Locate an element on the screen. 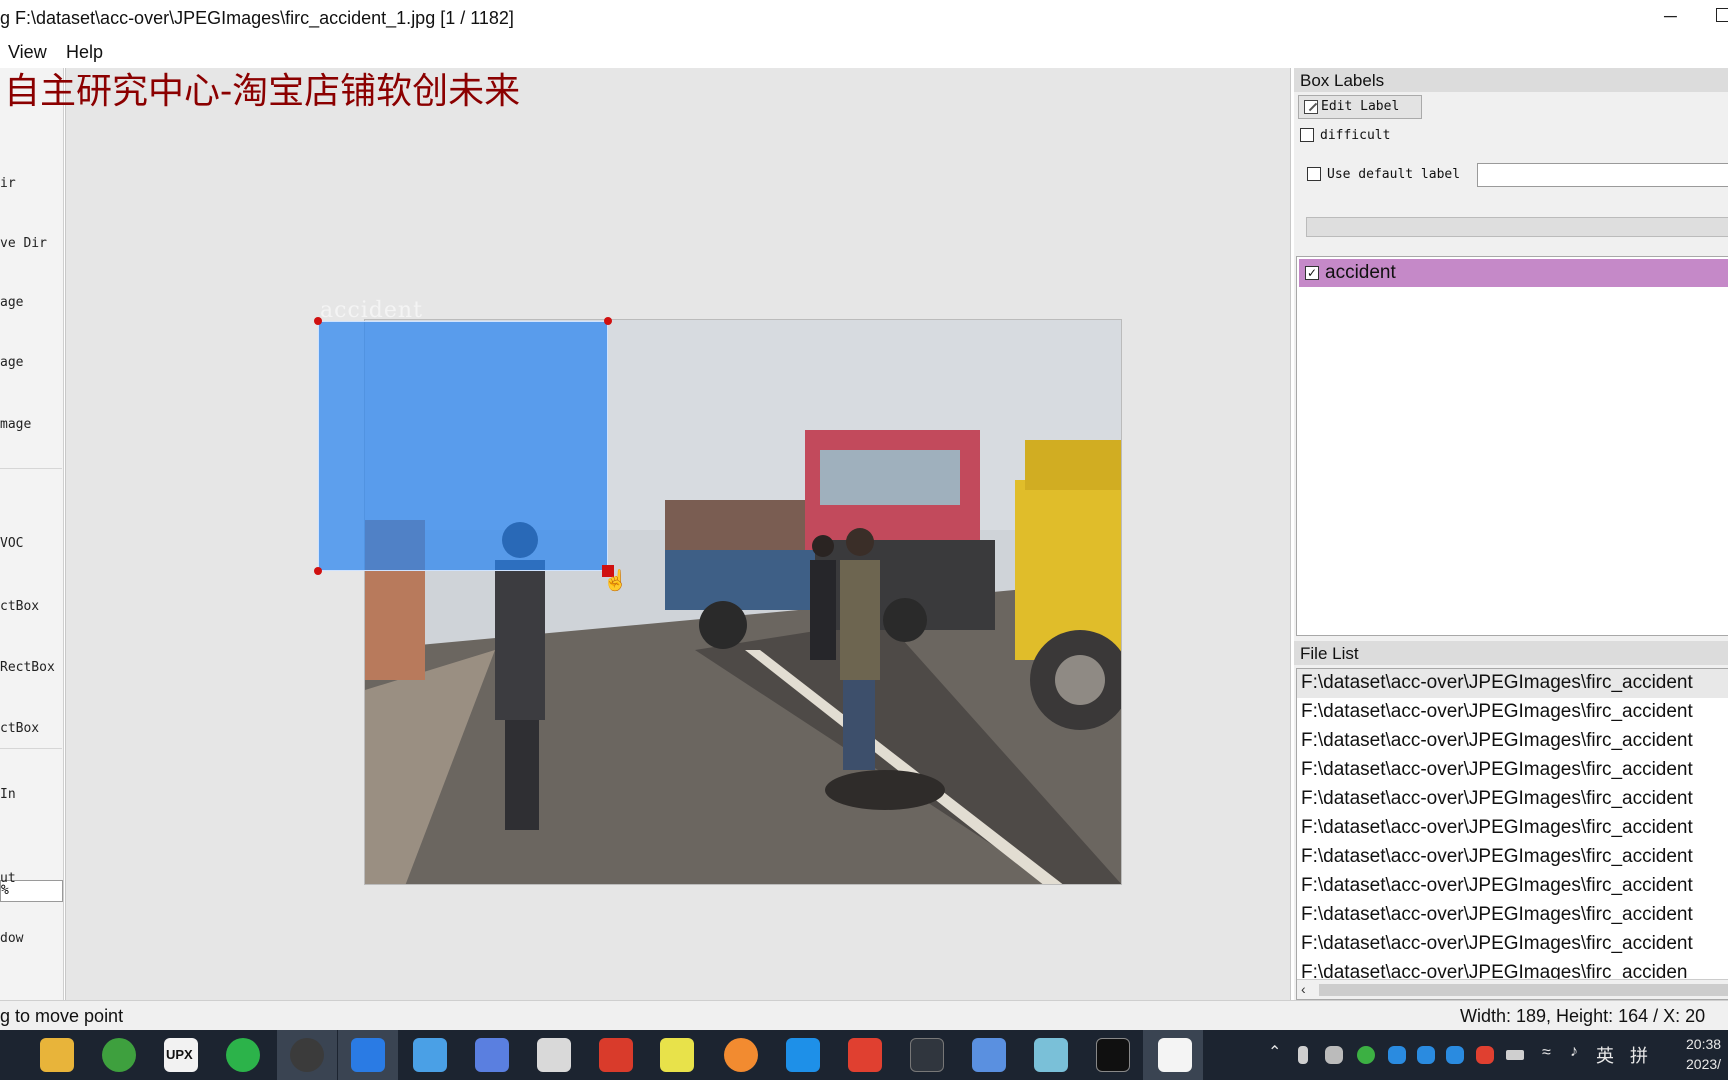 The width and height of the screenshot is (1728, 1080). wps-icon is located at coordinates (865, 1055).